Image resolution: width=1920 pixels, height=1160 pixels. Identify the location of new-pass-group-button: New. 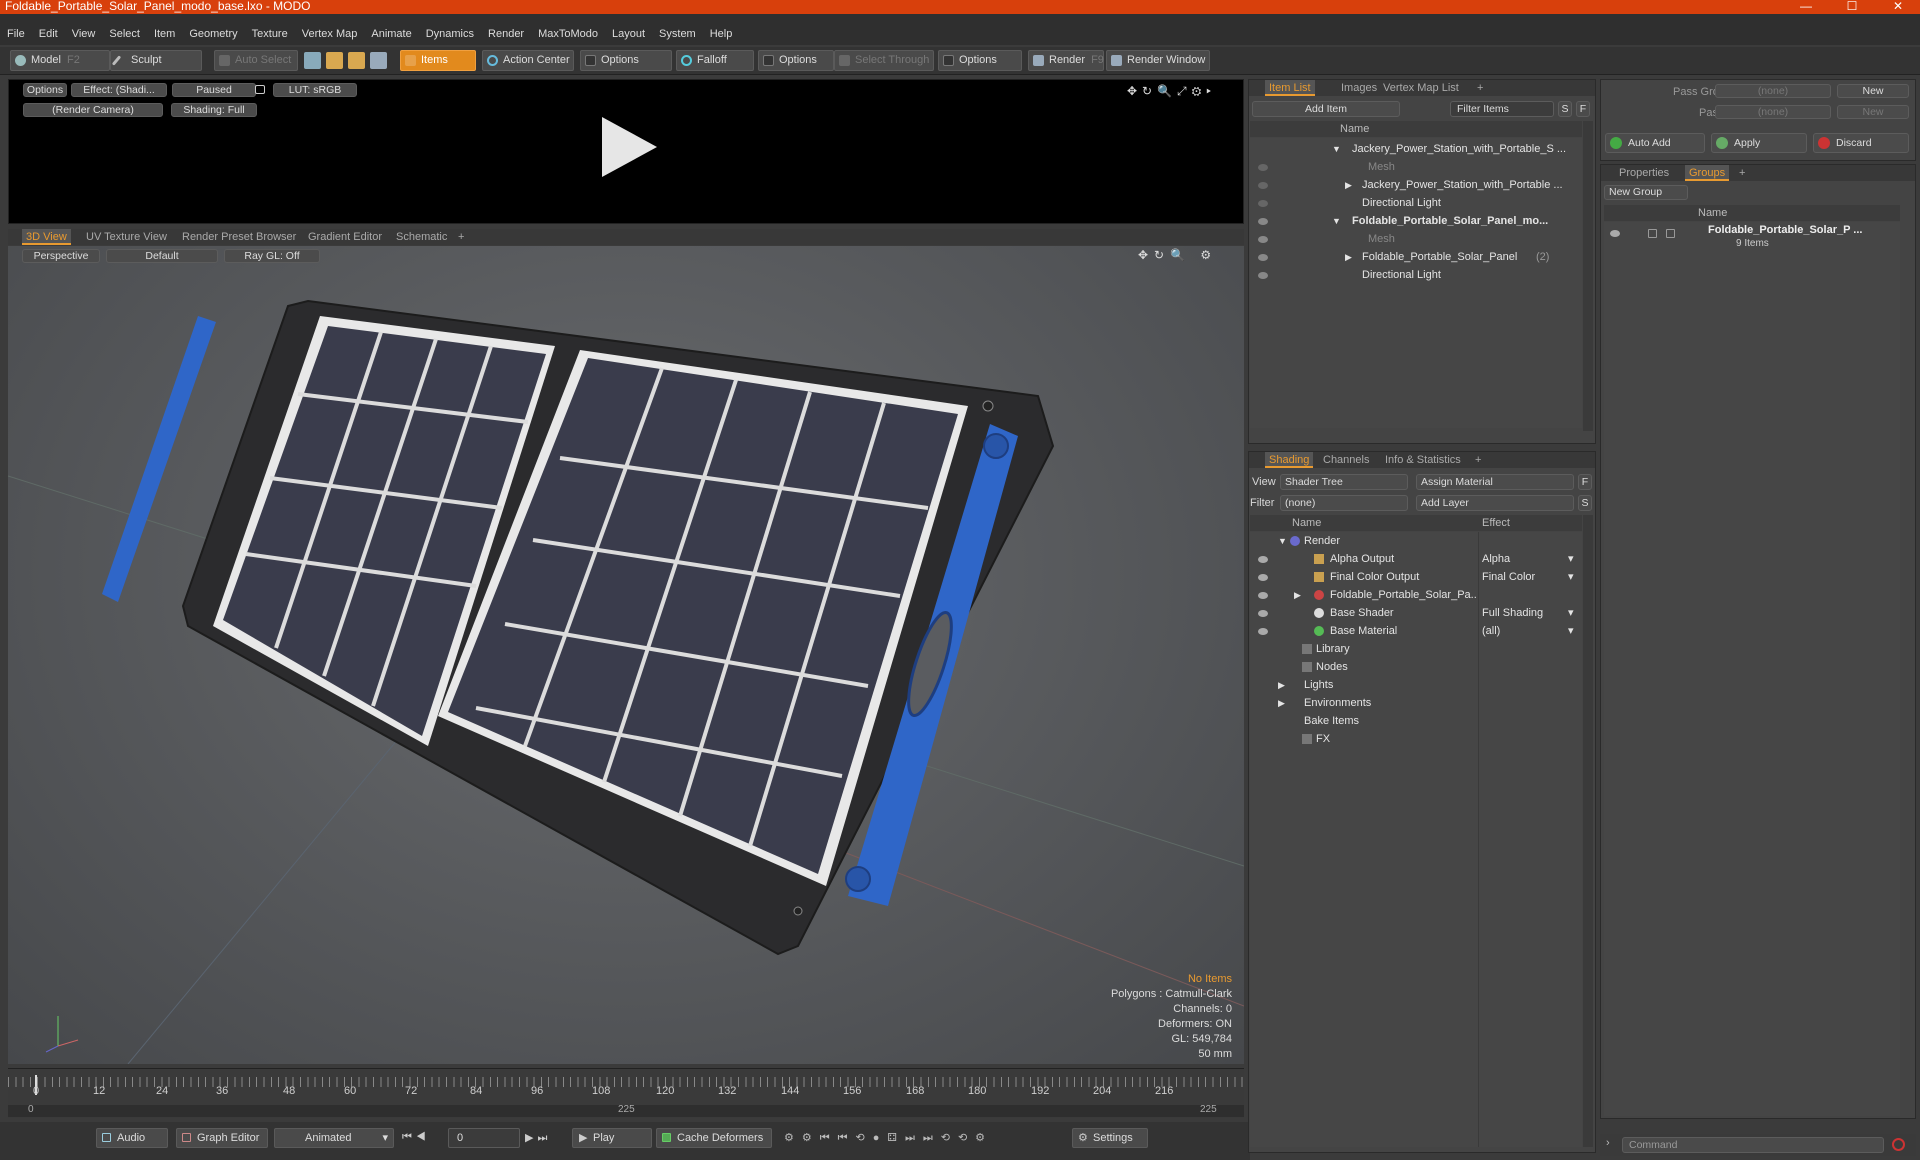
(1873, 91).